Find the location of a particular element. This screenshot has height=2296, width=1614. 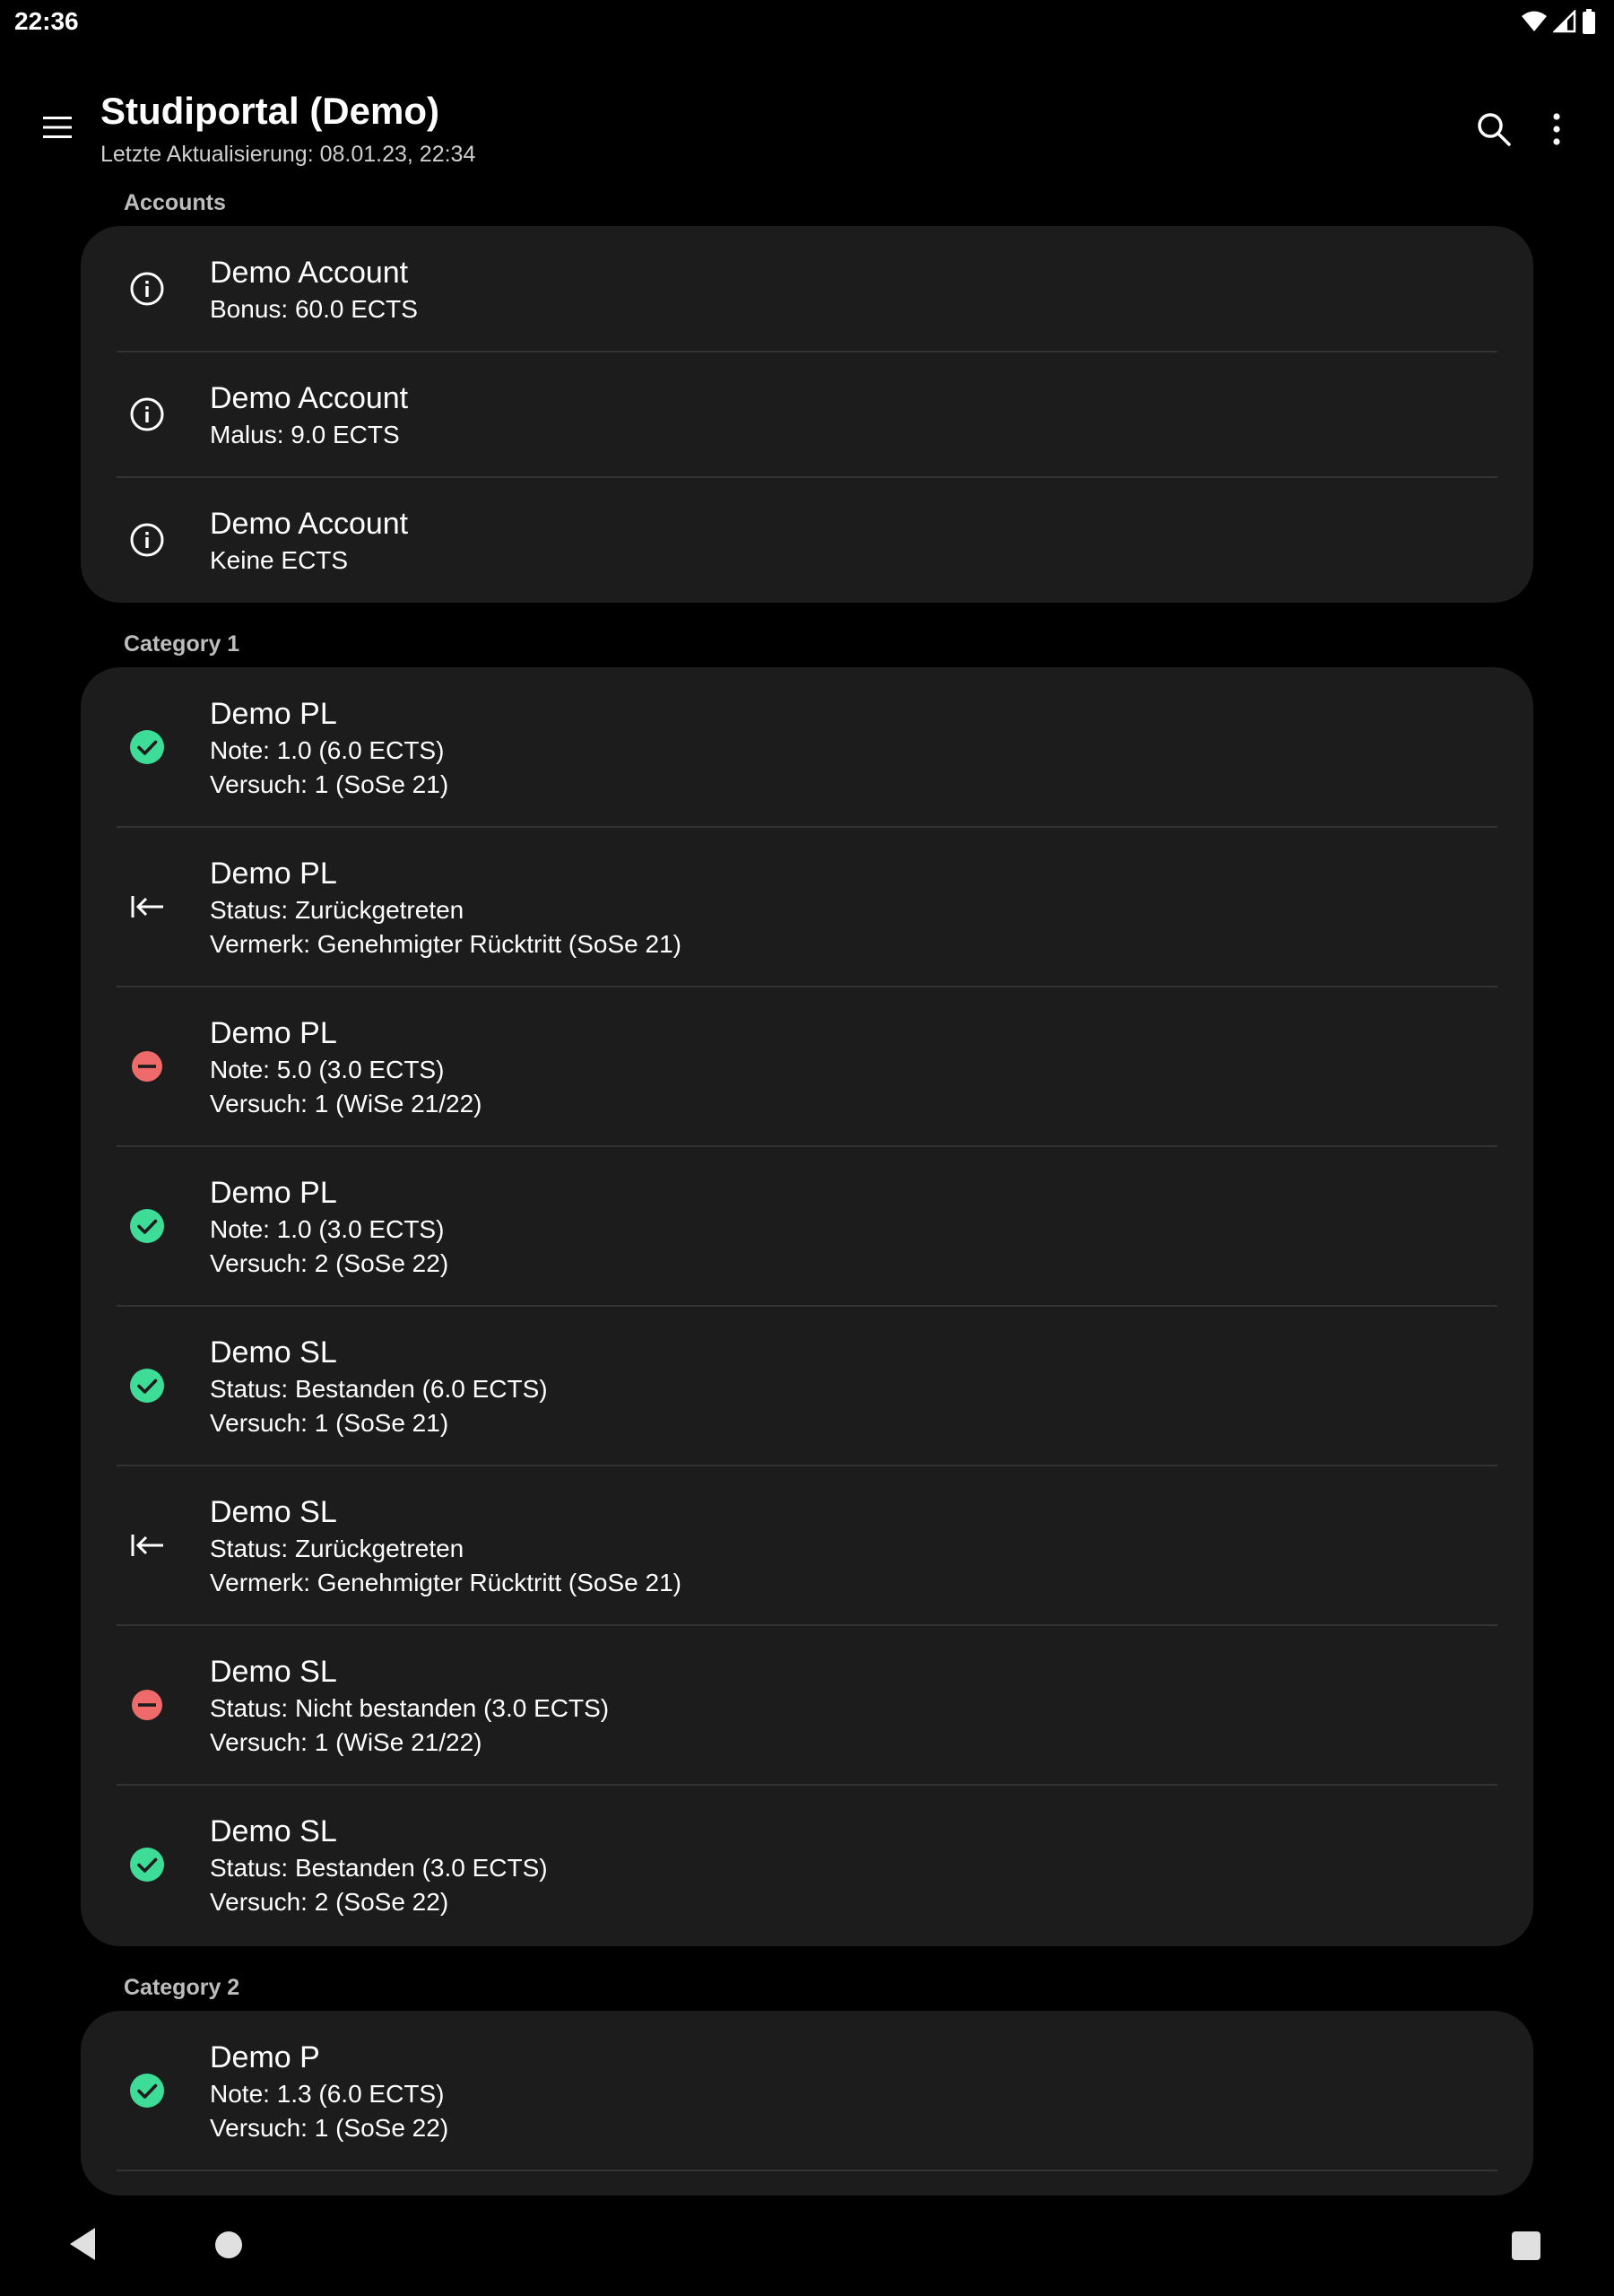

list-item-text: Demo Account Keine ECTS is located at coordinates (853, 541).